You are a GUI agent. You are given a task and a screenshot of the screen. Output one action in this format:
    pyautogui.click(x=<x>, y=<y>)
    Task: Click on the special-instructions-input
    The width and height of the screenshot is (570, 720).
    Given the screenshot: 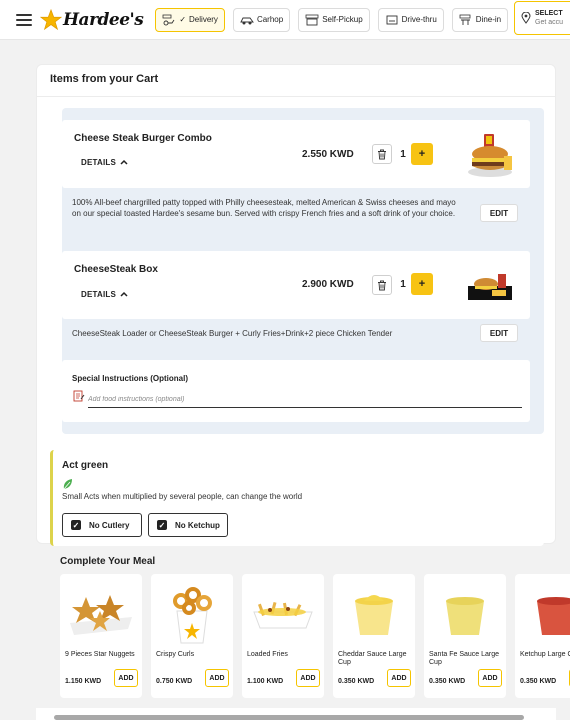 What is the action you would take?
    pyautogui.click(x=305, y=400)
    